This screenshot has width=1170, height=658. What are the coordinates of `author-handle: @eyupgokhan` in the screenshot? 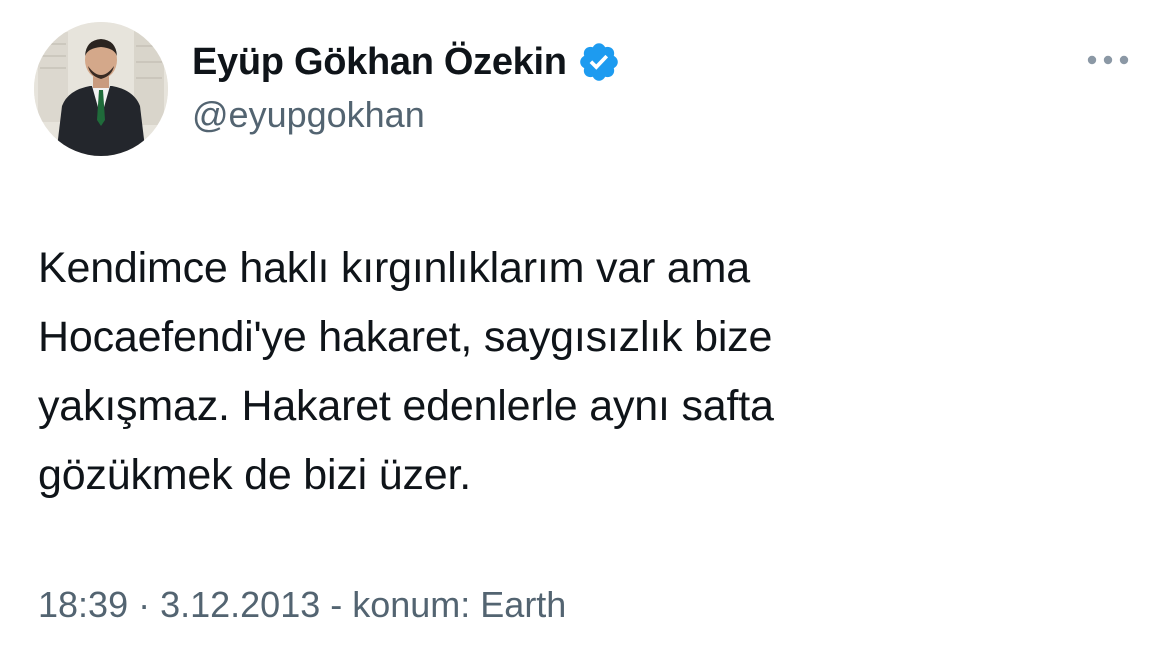 It's located at (308, 115).